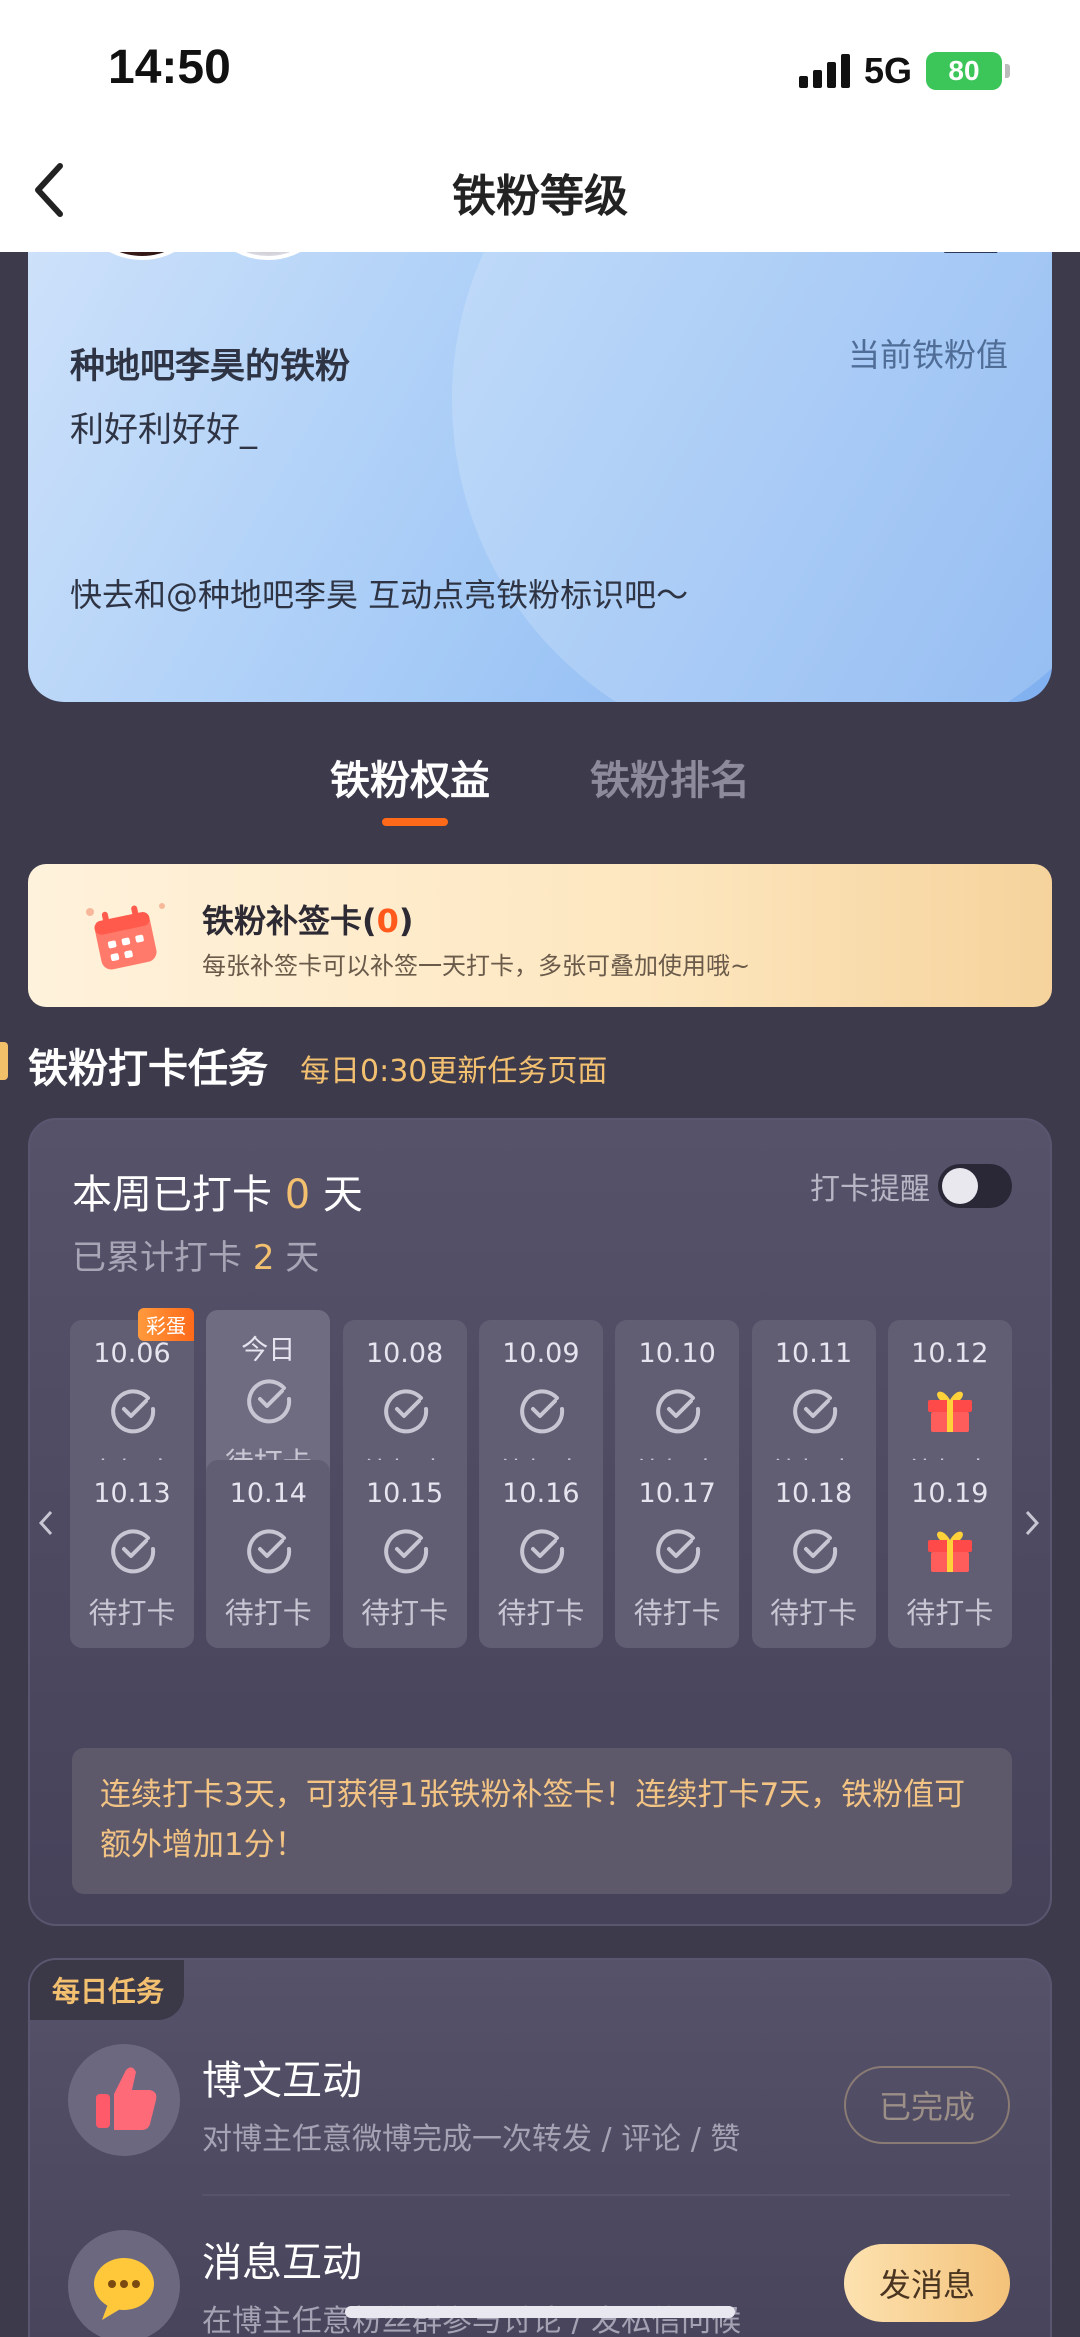 This screenshot has height=2337, width=1080. Describe the element at coordinates (163, 430) in the screenshot. I see `fan-subtitle: 利好利好好_` at that location.